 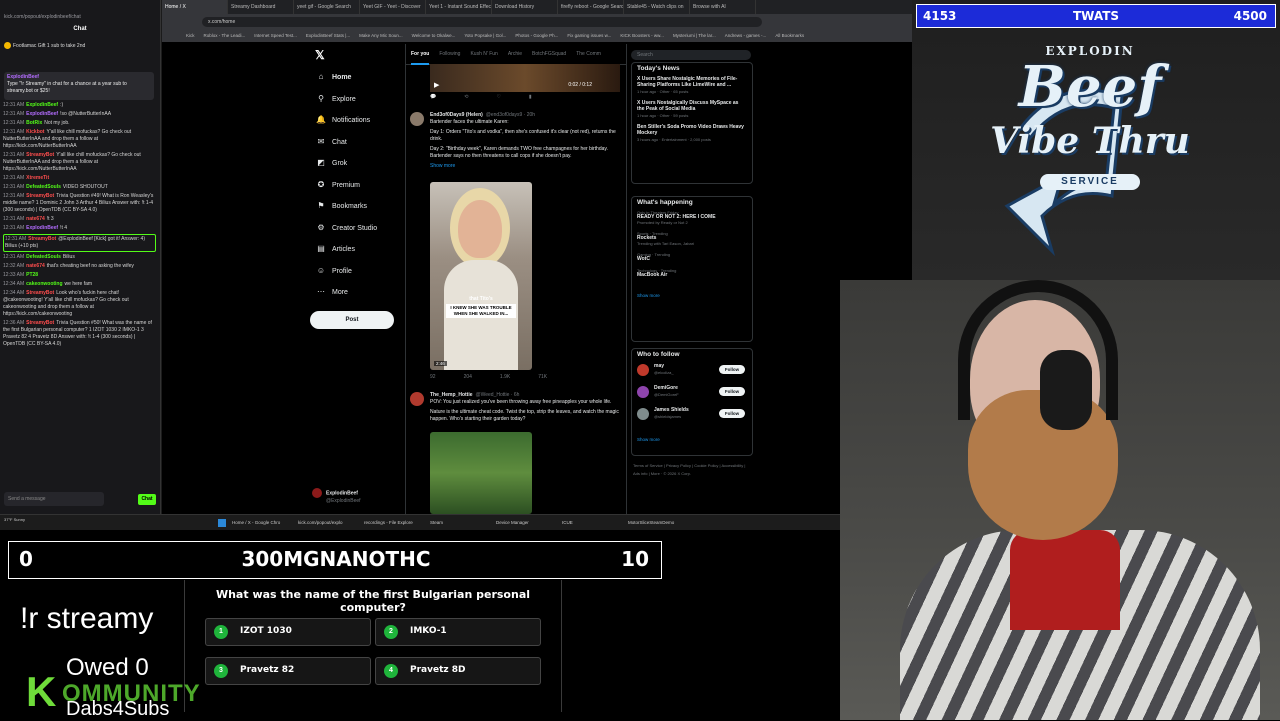 I want to click on tweet-stats: 92 204 1.9K 71K, so click(x=502, y=379).